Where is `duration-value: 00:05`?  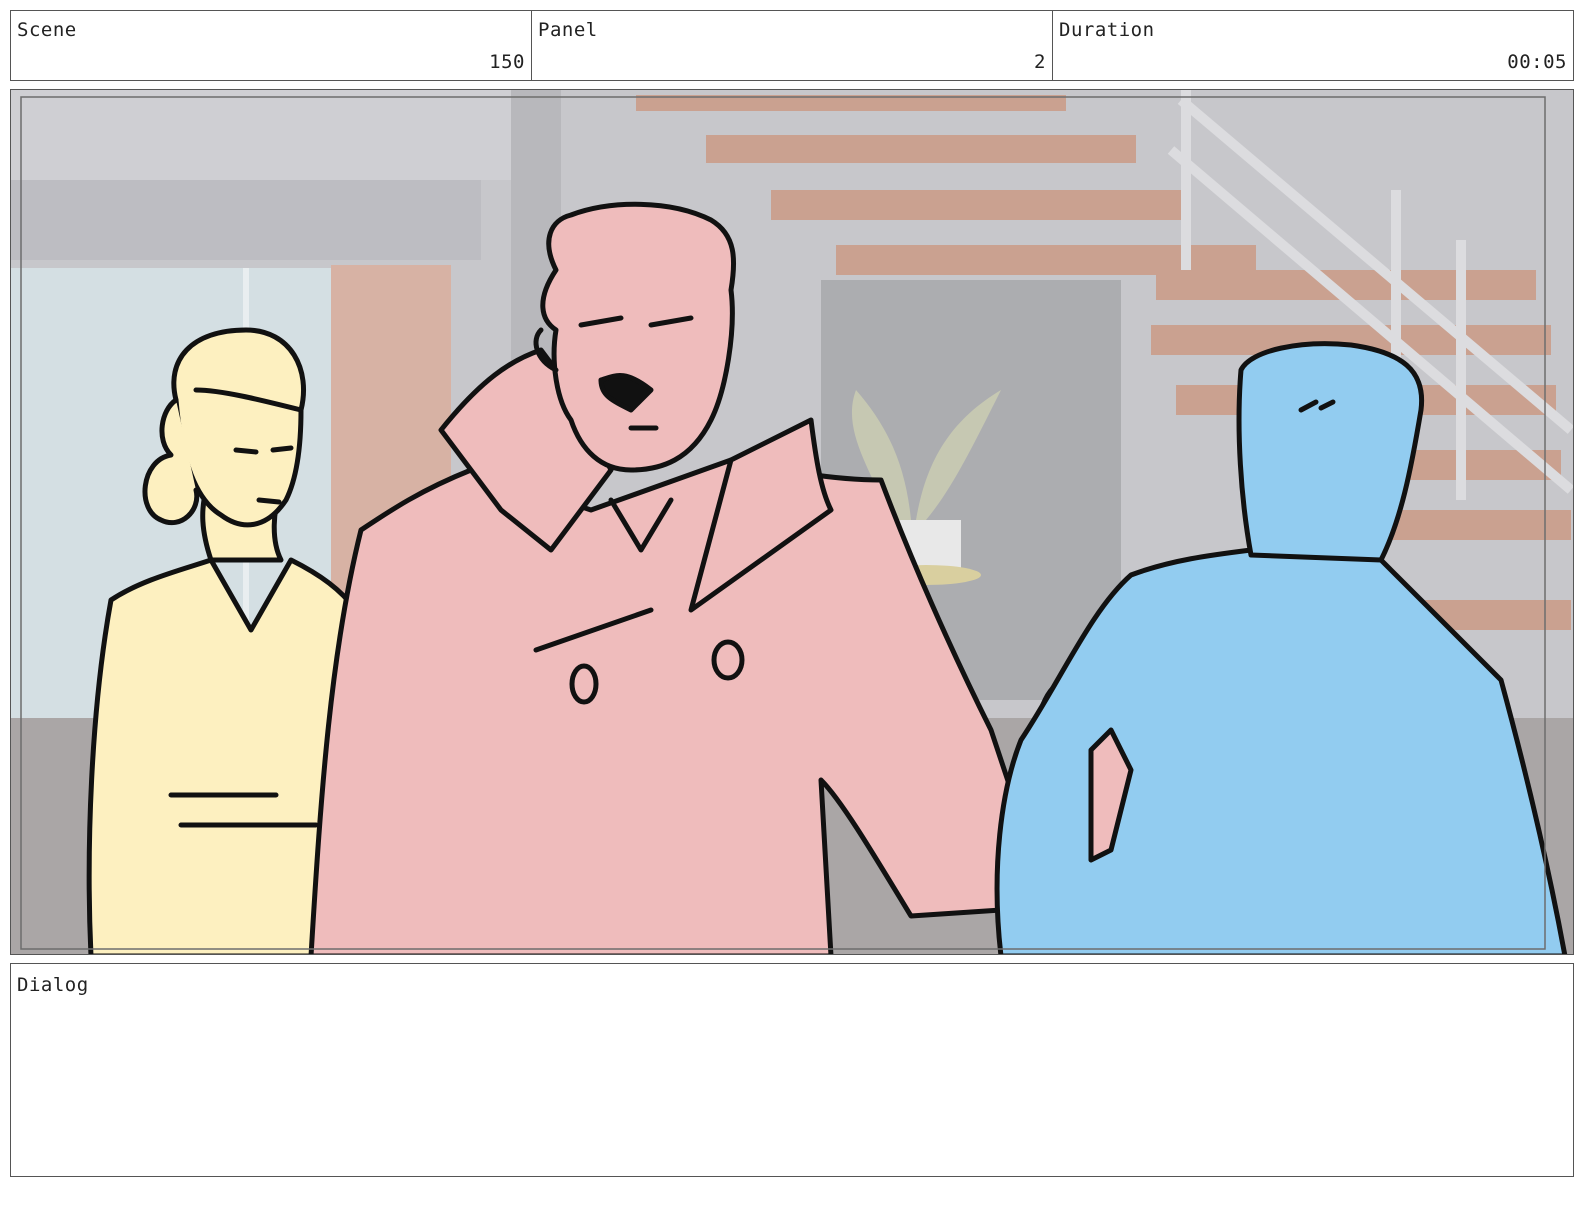
duration-value: 00:05 is located at coordinates (1537, 62).